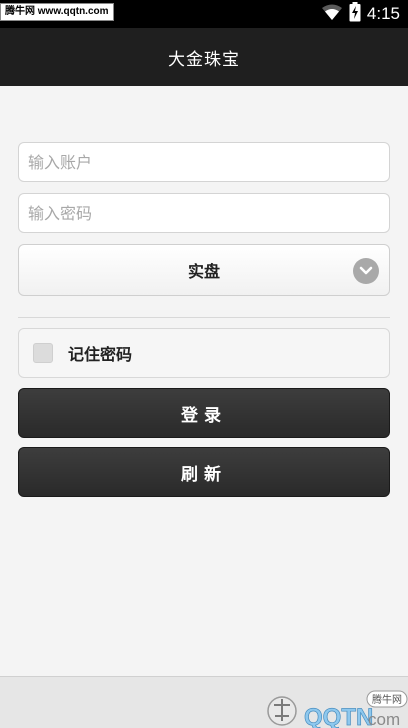 The height and width of the screenshot is (728, 408). Describe the element at coordinates (338, 716) in the screenshot. I see `svg-text: QQTN` at that location.